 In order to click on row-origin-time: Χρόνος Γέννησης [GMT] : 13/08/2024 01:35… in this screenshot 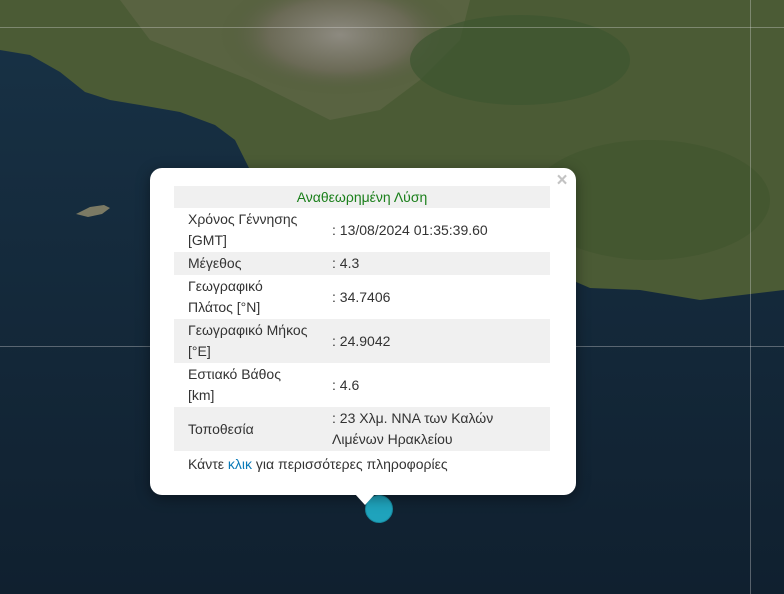, I will do `click(362, 230)`.